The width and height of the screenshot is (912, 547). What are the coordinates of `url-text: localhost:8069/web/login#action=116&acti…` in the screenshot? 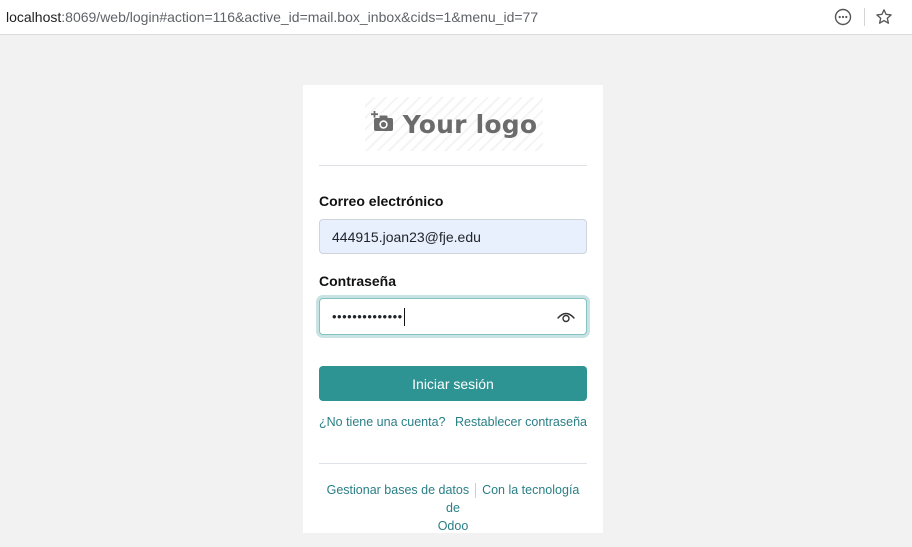 It's located at (272, 17).